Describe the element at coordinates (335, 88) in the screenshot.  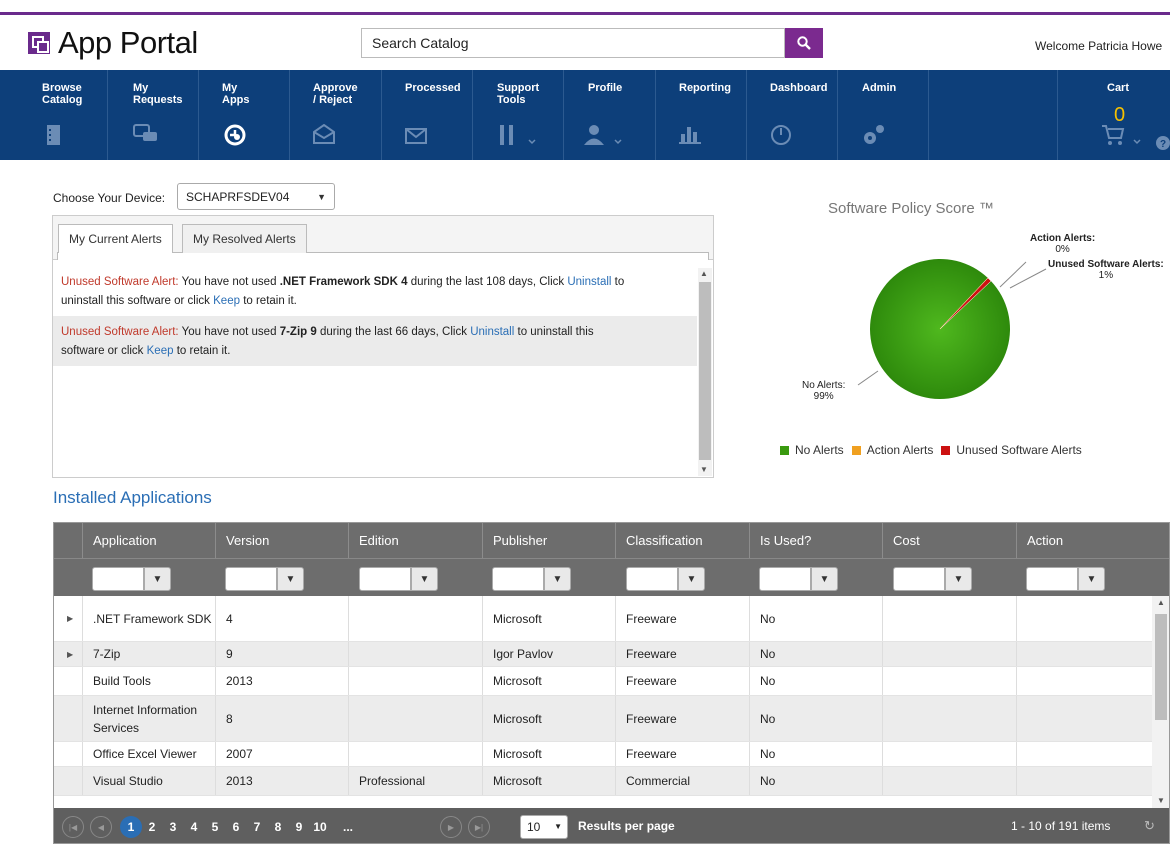
I see `nav-label: Approve` at that location.